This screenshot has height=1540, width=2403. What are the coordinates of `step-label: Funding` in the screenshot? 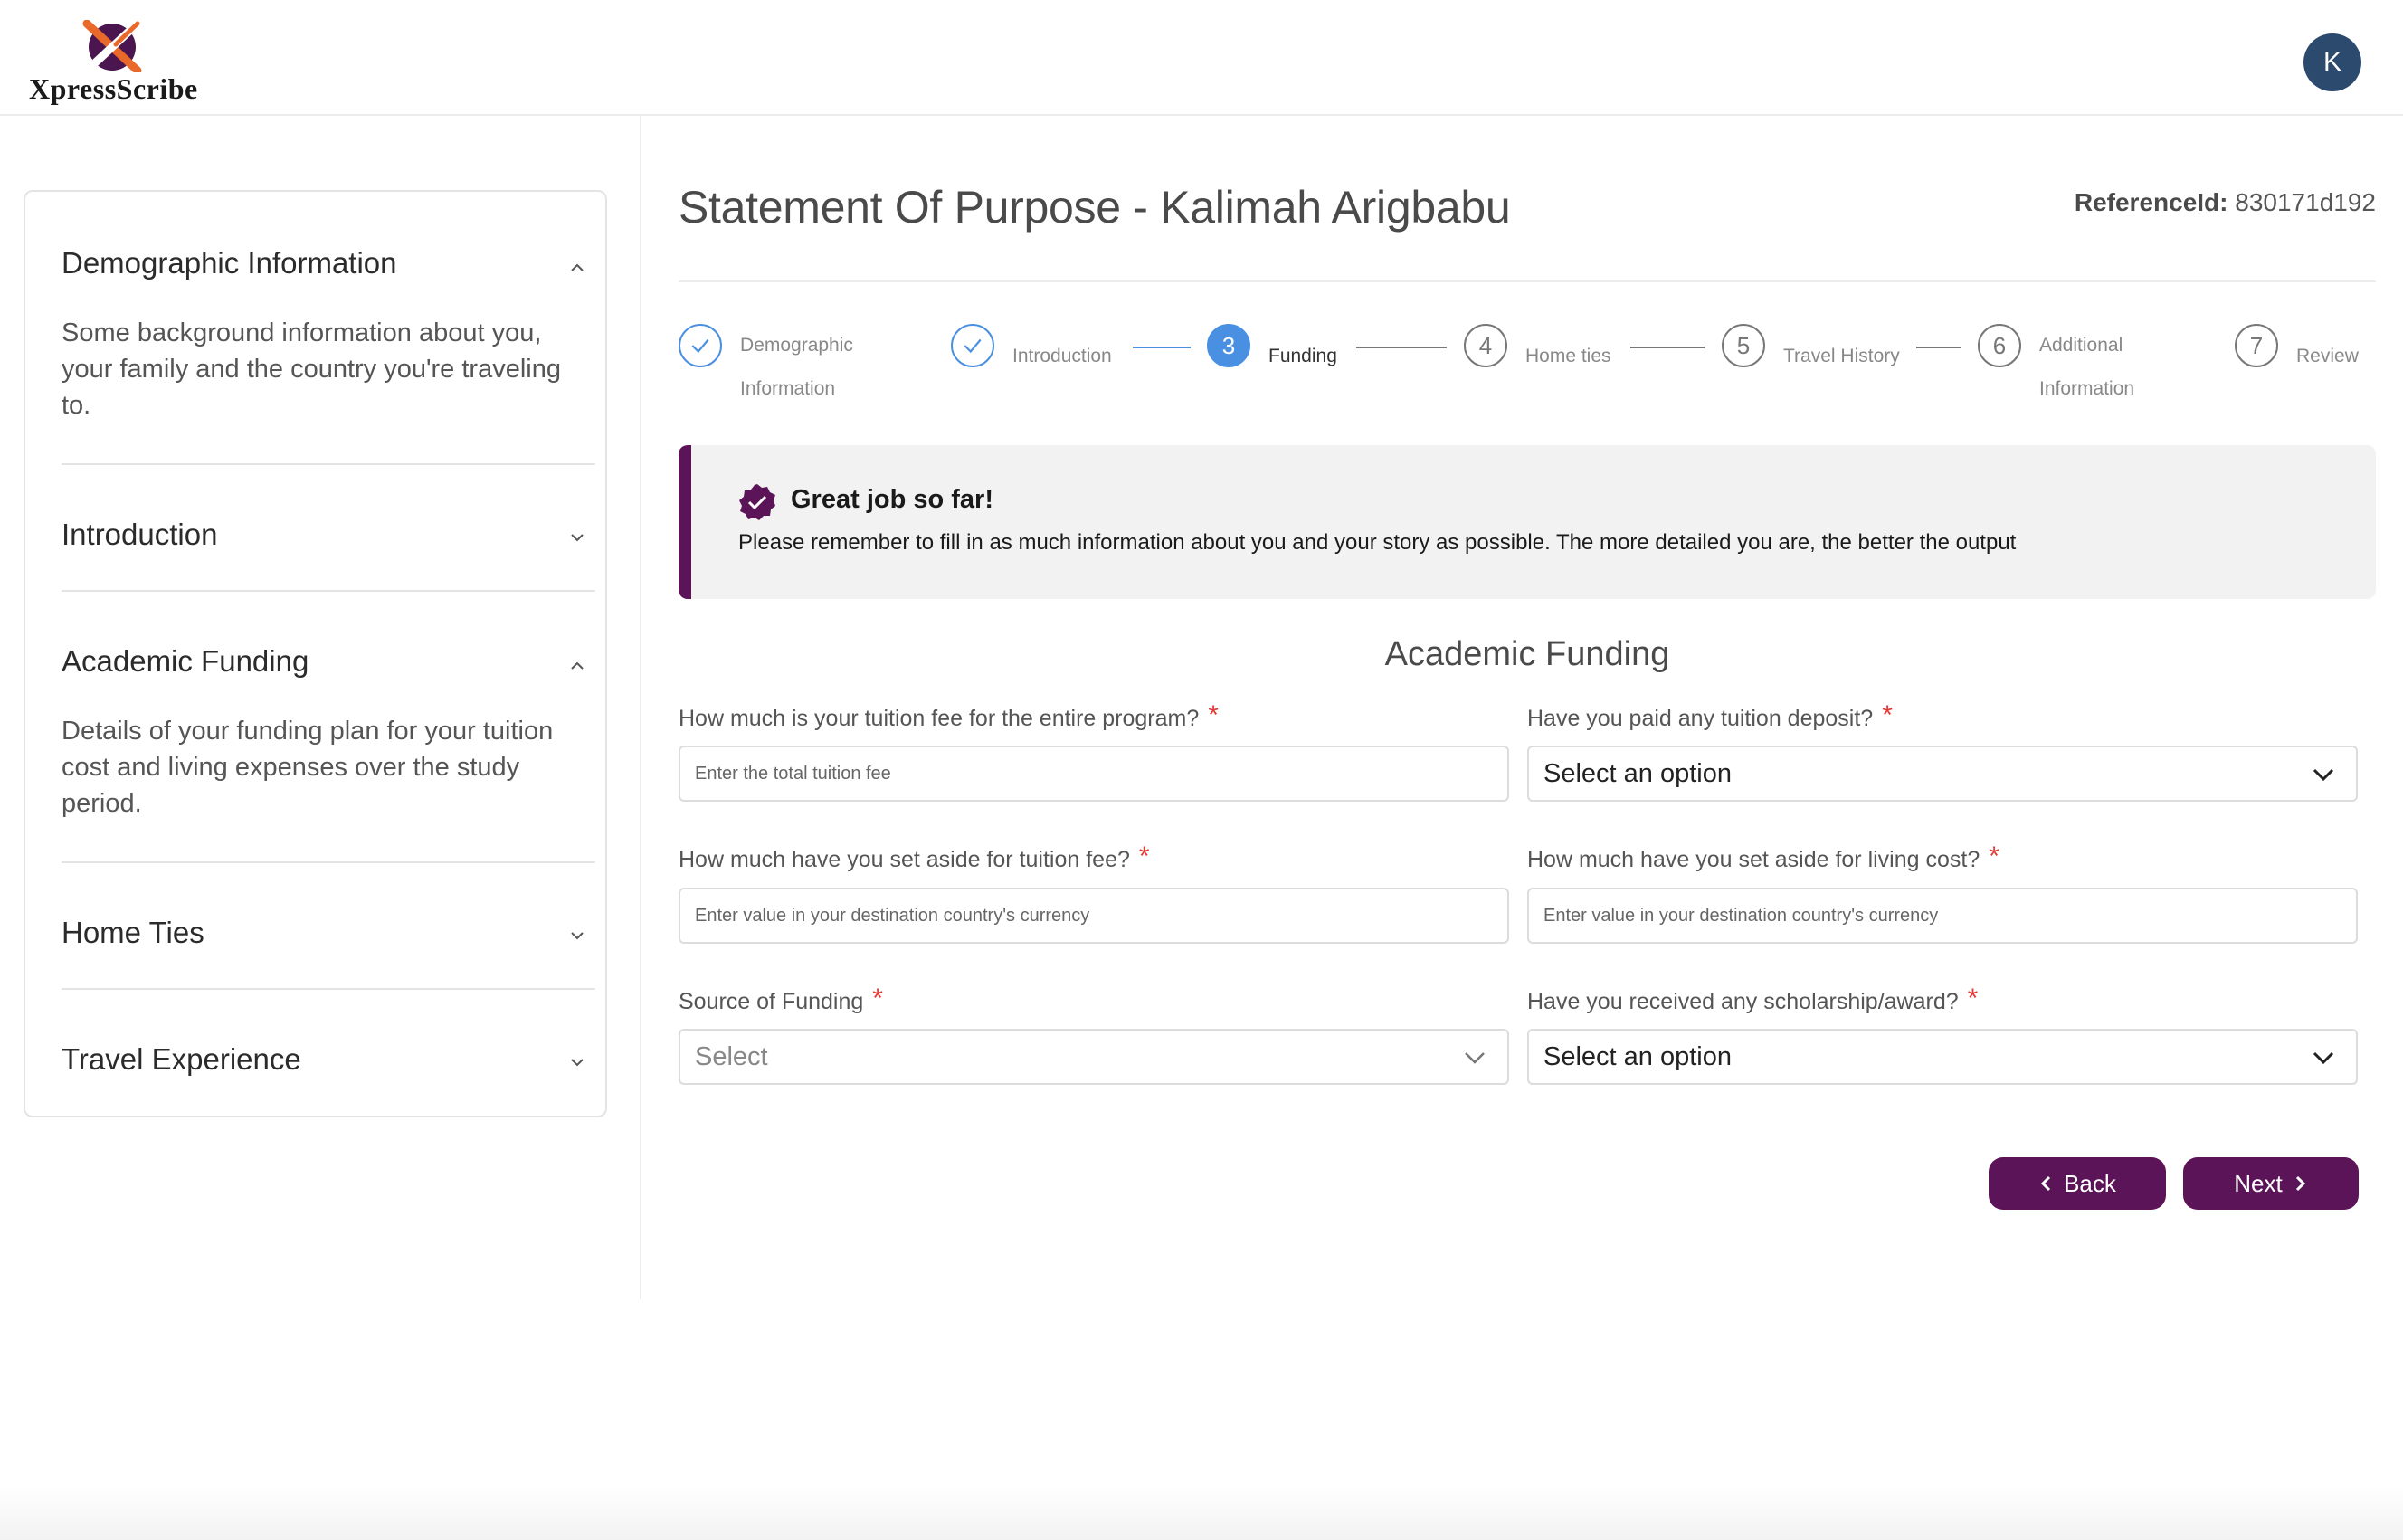 It's located at (1302, 356).